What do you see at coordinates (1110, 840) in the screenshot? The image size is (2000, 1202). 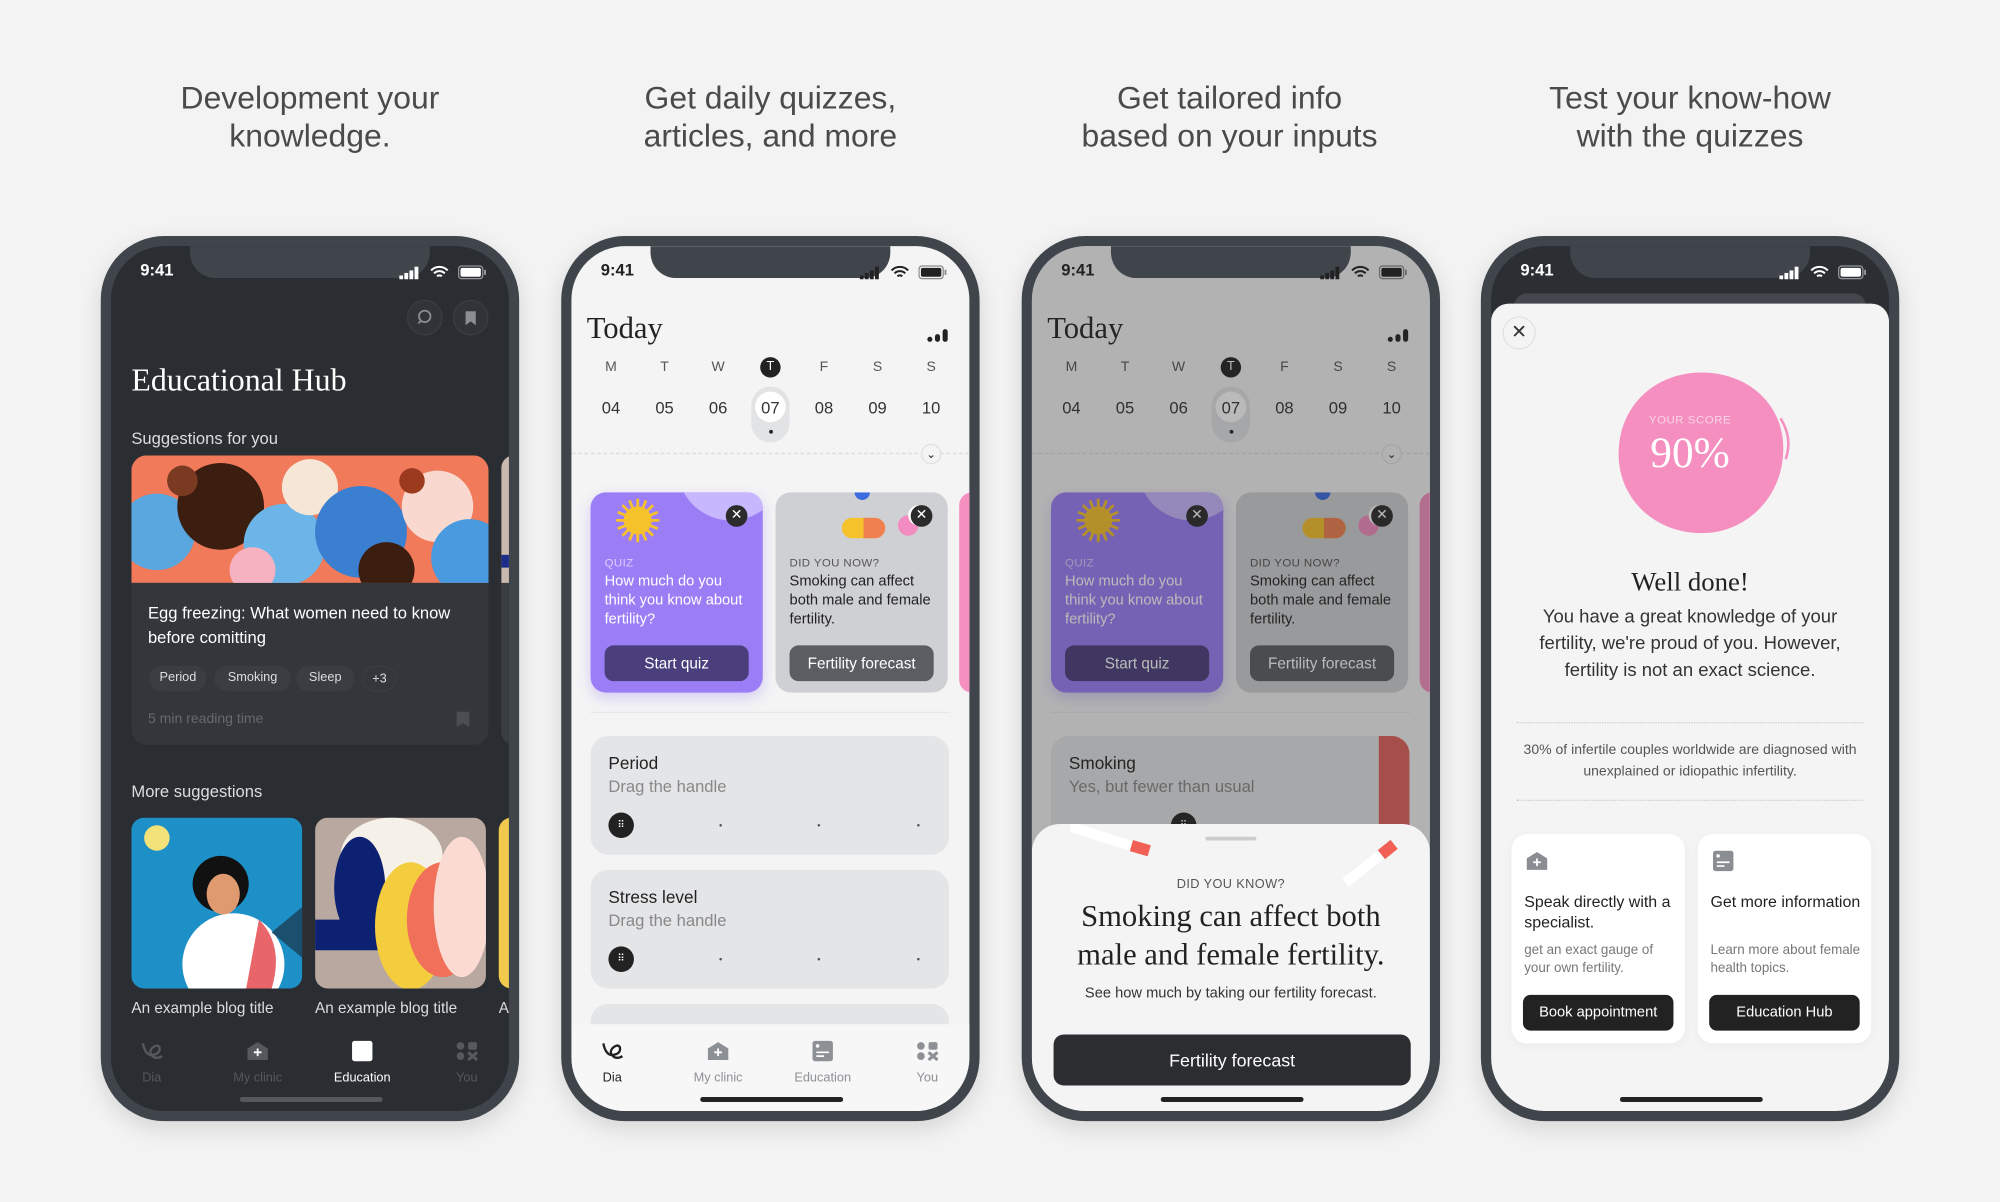 I see `cigarette-illustration` at bounding box center [1110, 840].